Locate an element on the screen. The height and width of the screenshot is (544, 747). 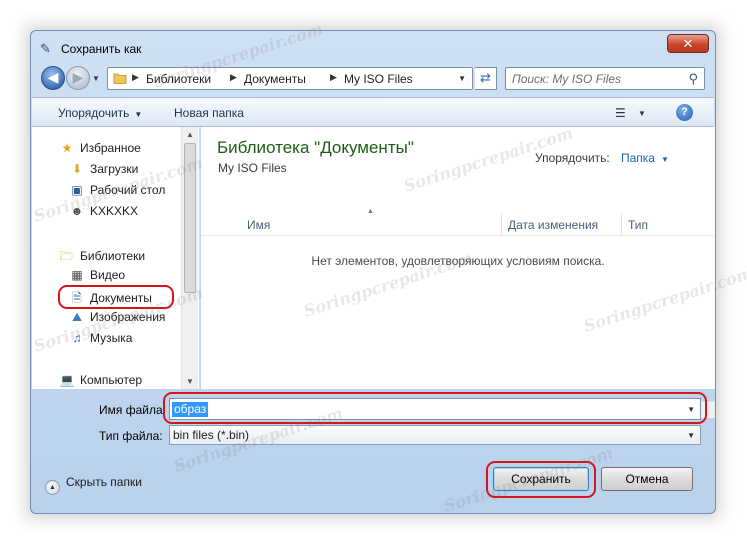
search-input: Поиск: My ISO Files ⚲ is located at coordinates (605, 78).